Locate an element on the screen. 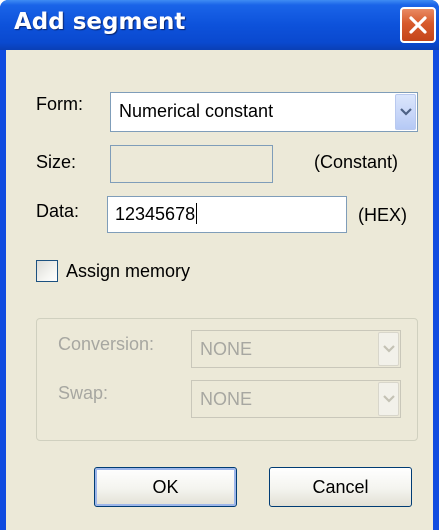 Image resolution: width=439 pixels, height=530 pixels. form-select: Numerical constant is located at coordinates (264, 112).